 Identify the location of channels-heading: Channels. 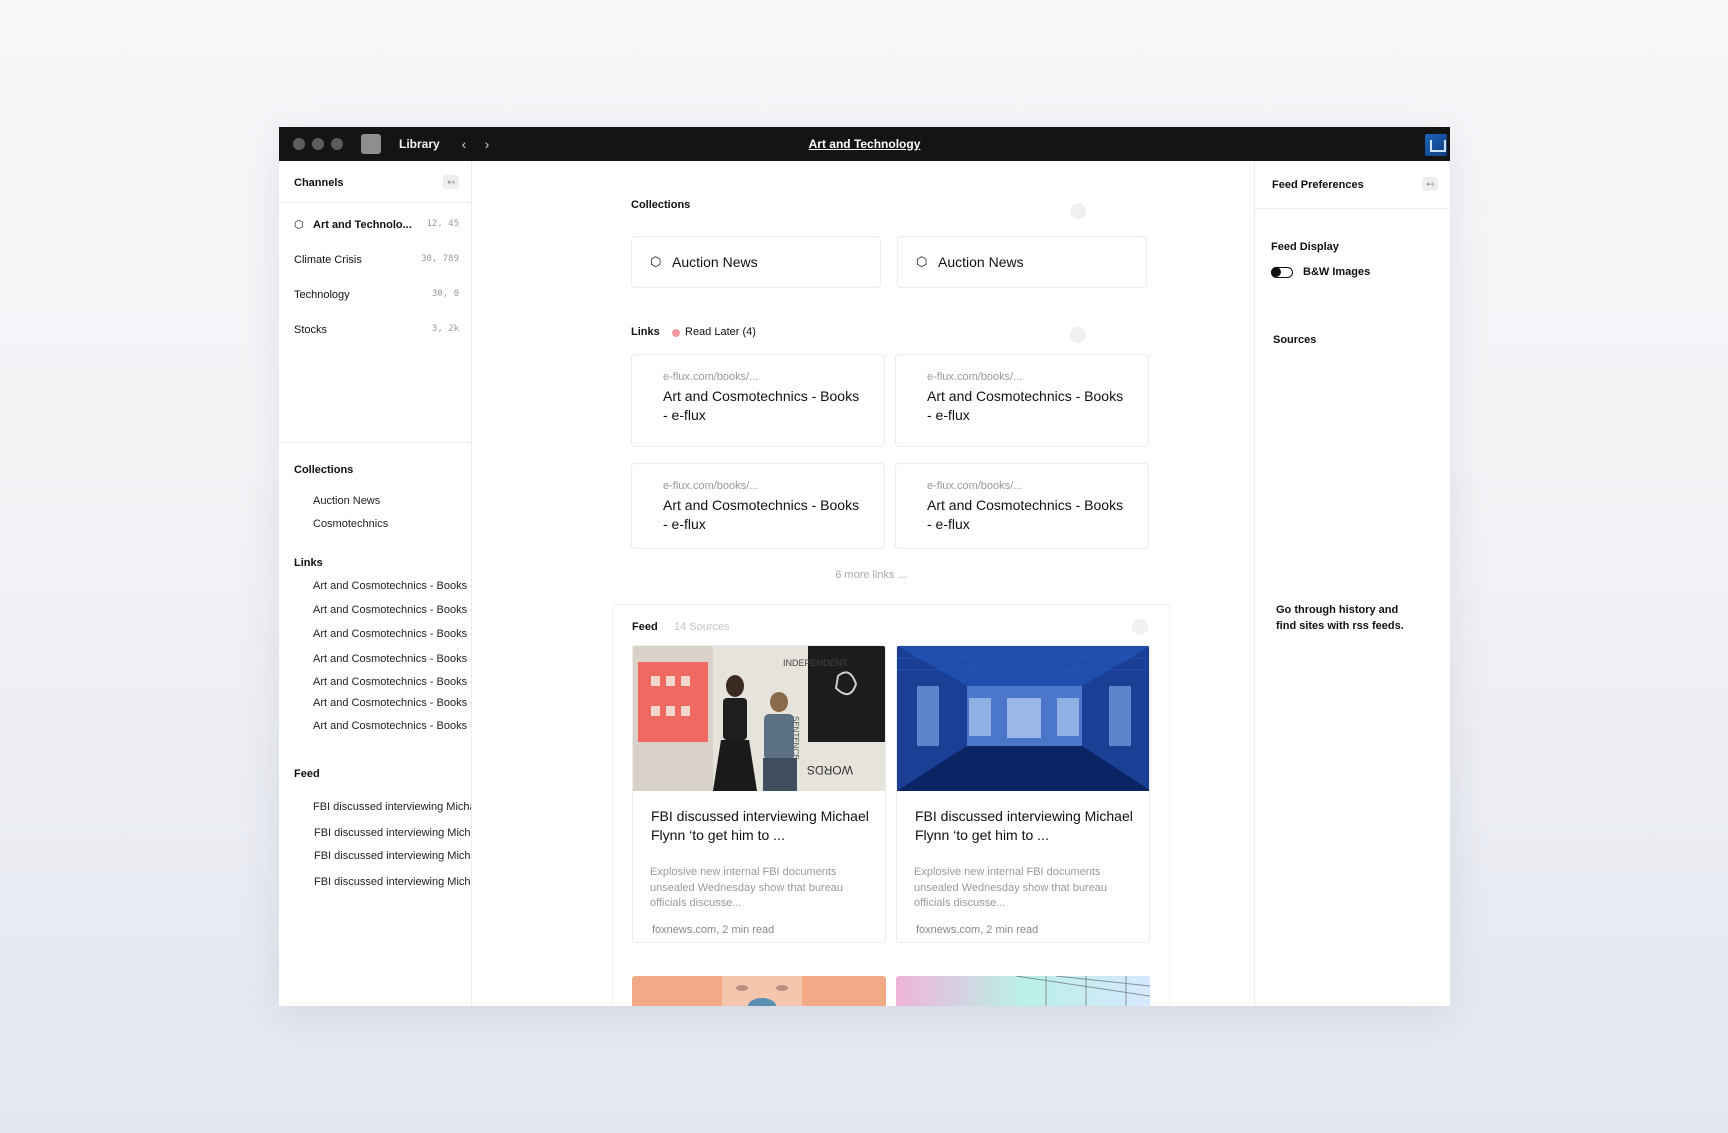
(319, 183).